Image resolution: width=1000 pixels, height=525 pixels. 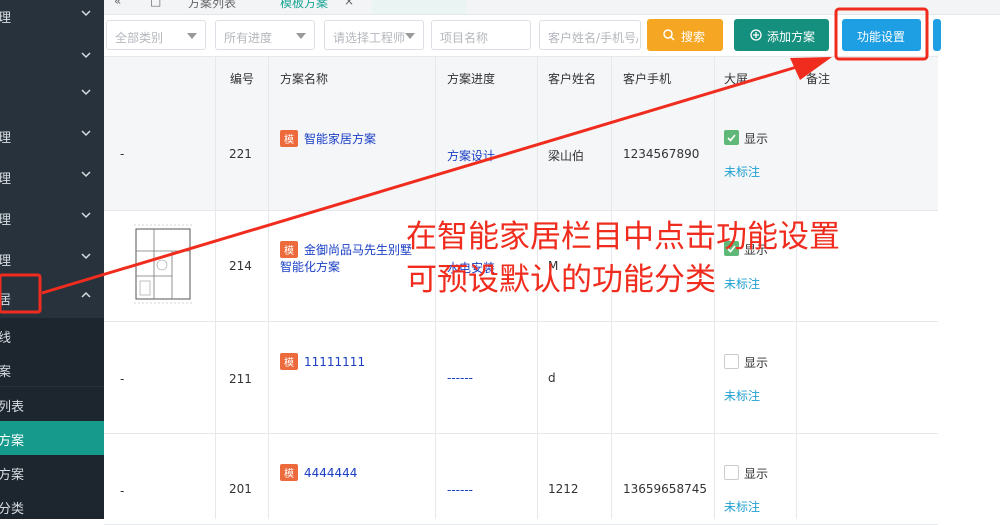 What do you see at coordinates (552, 7) in the screenshot?
I see `tab-bar: « □ 方案列表 模板方案 ×` at bounding box center [552, 7].